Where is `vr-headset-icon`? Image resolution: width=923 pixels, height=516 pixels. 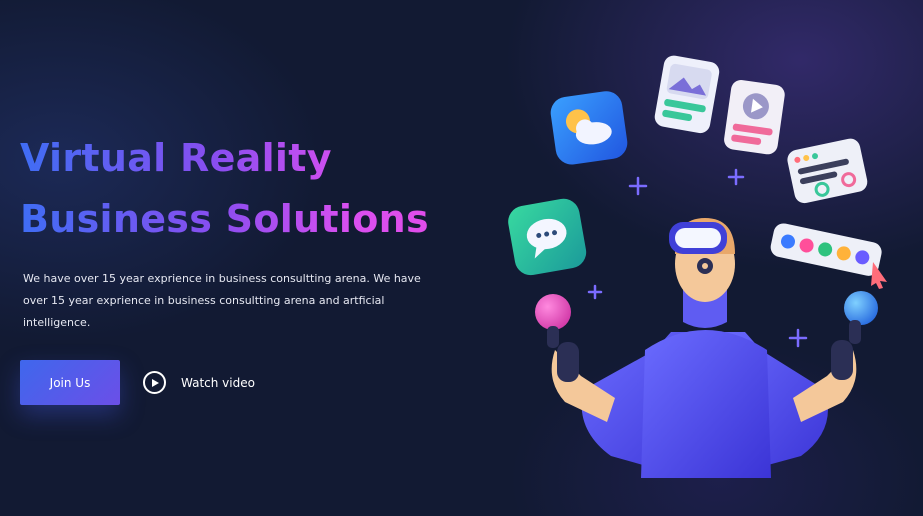
vr-headset-icon is located at coordinates (698, 238).